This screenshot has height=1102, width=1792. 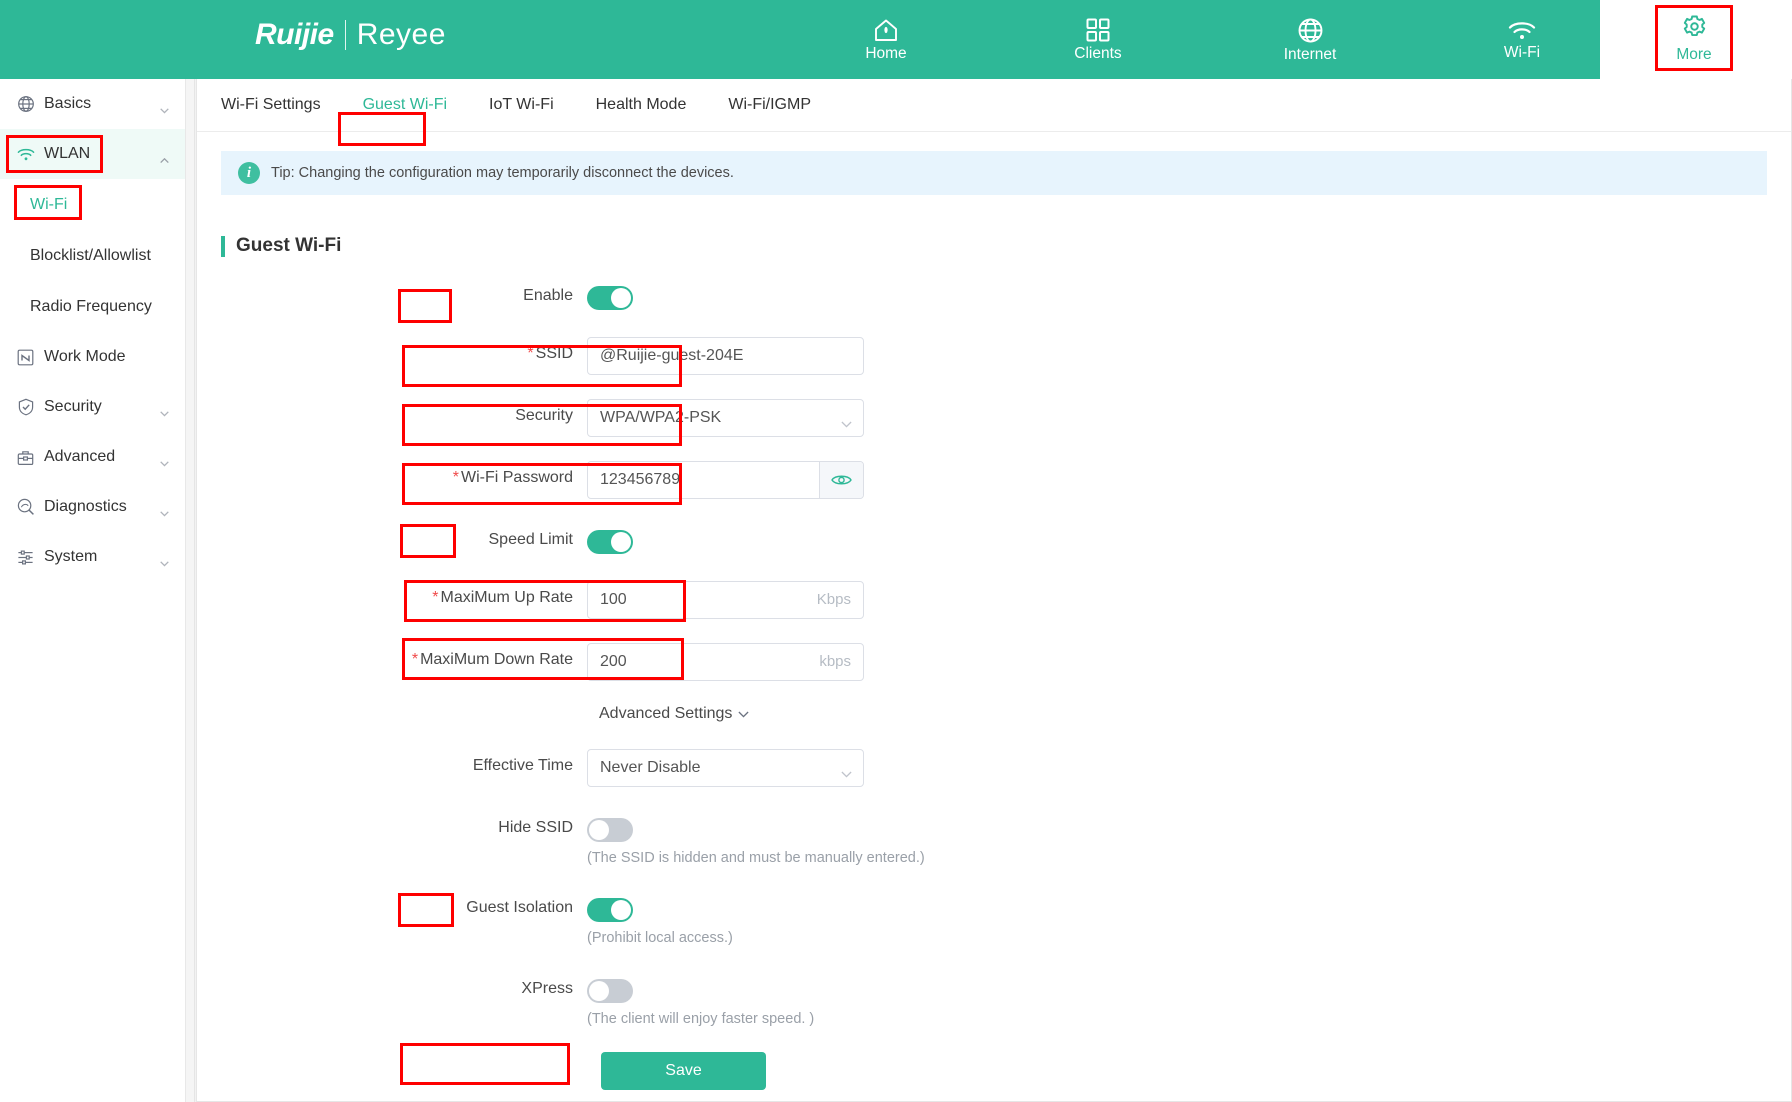 I want to click on ssid-input, so click(x=725, y=356).